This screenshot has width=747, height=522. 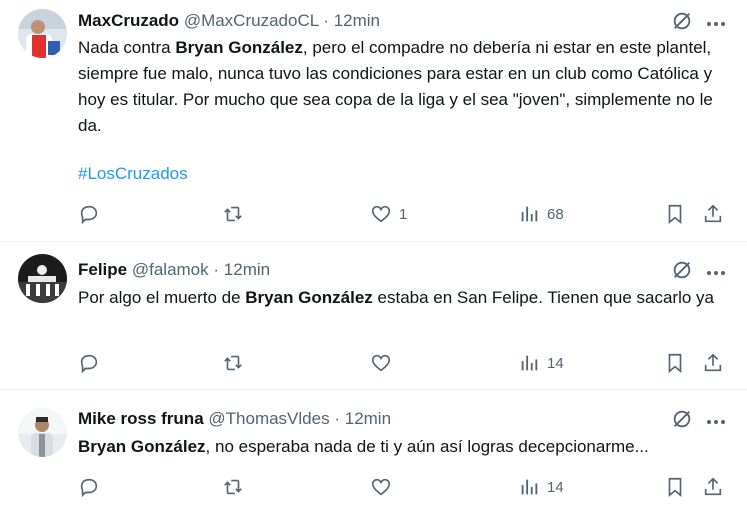 What do you see at coordinates (268, 418) in the screenshot?
I see `user-handle: @ThomasVldes` at bounding box center [268, 418].